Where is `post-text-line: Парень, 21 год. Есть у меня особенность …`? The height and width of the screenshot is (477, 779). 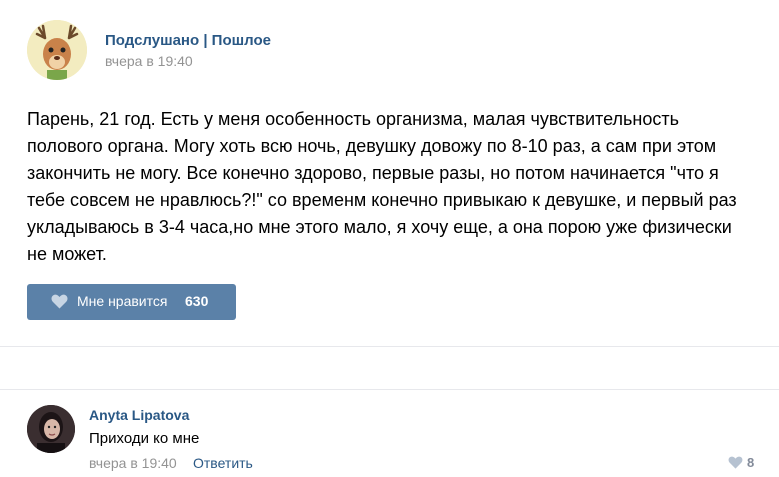 post-text-line: Парень, 21 год. Есть у меня особенность … is located at coordinates (353, 119).